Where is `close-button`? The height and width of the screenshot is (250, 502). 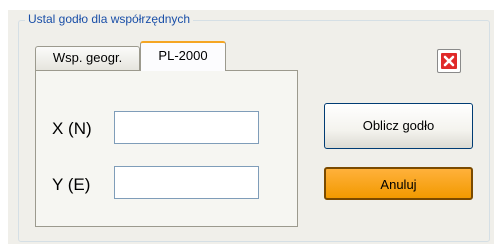 close-button is located at coordinates (449, 61).